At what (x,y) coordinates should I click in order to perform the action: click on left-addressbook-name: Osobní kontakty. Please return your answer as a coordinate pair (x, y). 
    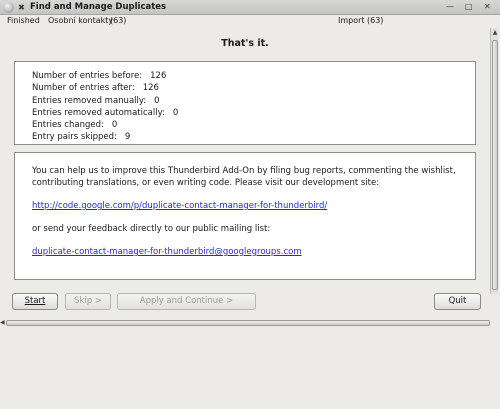
    Looking at the image, I should click on (81, 20).